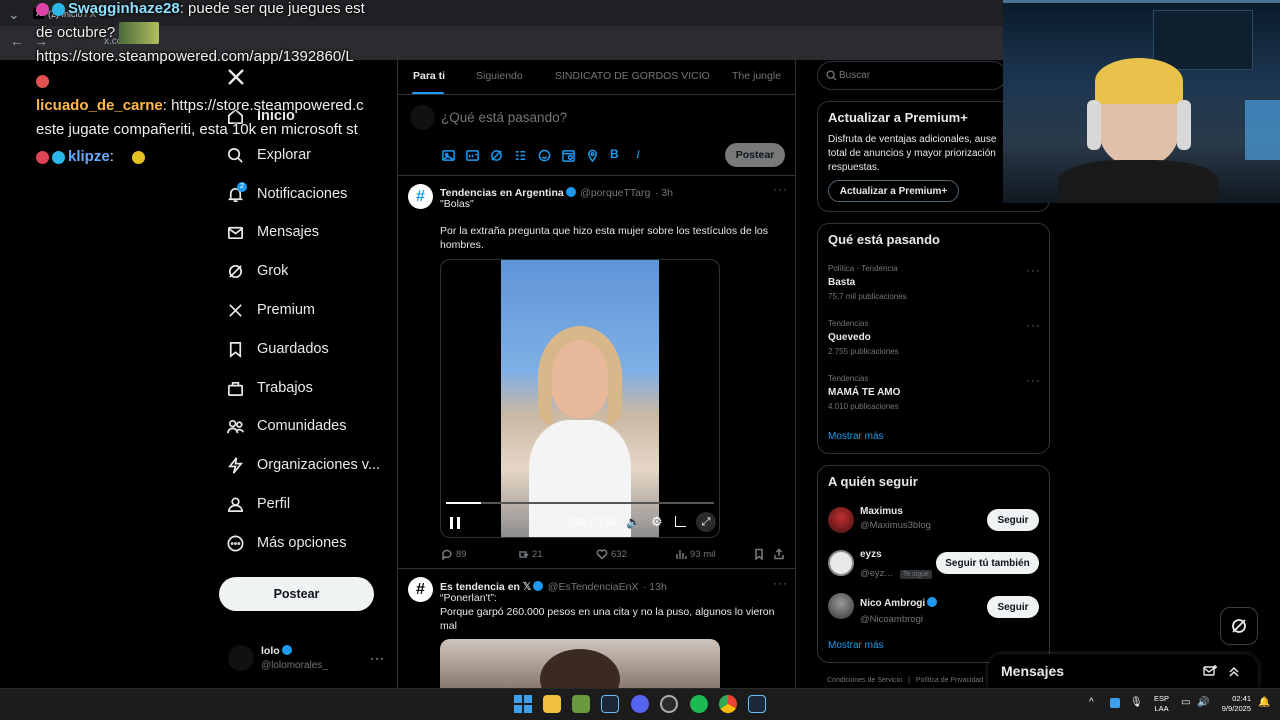 The width and height of the screenshot is (1280, 720). Describe the element at coordinates (286, 426) in the screenshot. I see `sidebar-item-comunidades: Comunidades` at that location.